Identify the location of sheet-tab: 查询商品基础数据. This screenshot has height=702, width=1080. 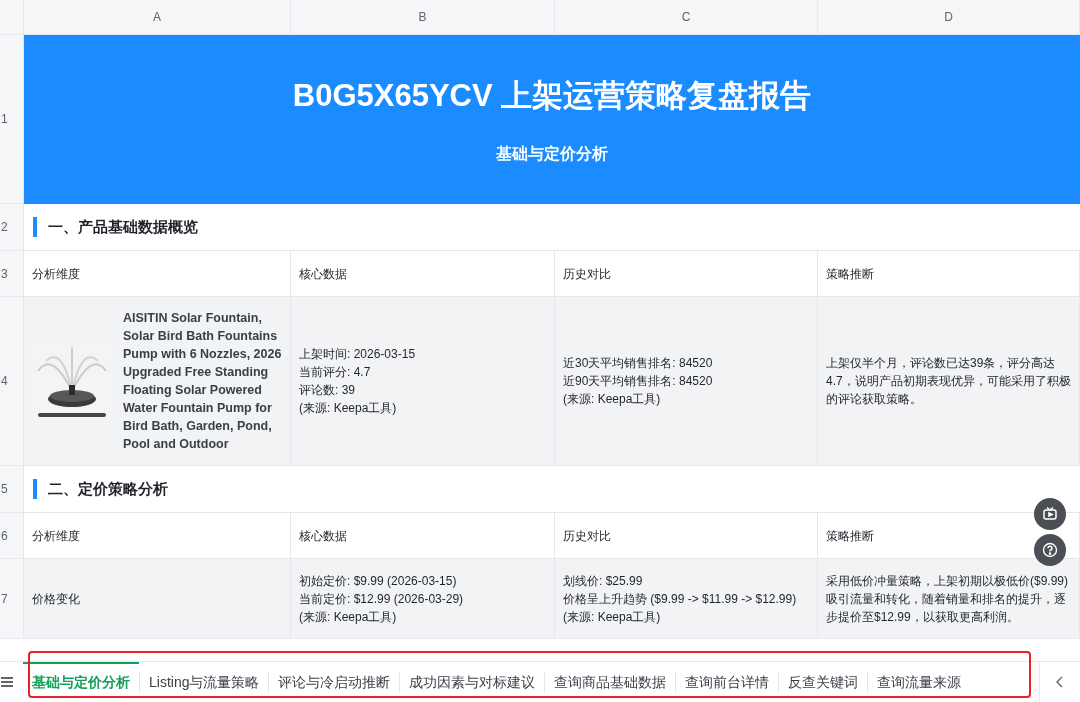
(610, 681).